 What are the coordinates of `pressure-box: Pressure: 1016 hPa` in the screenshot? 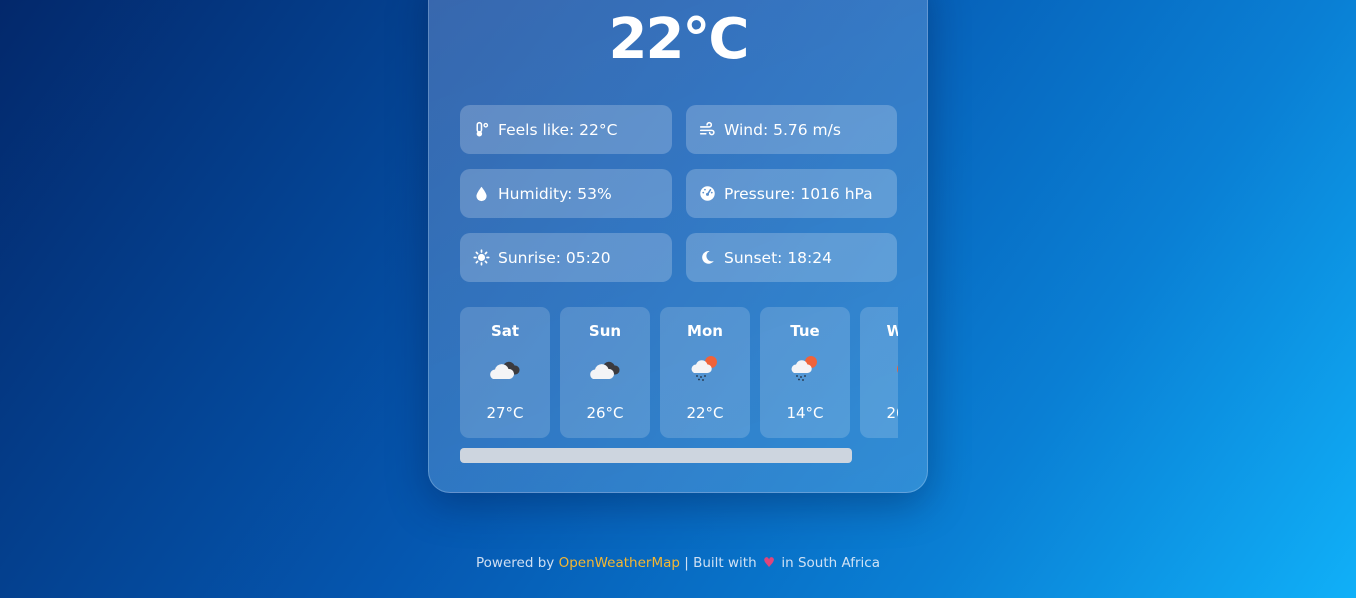 It's located at (791, 193).